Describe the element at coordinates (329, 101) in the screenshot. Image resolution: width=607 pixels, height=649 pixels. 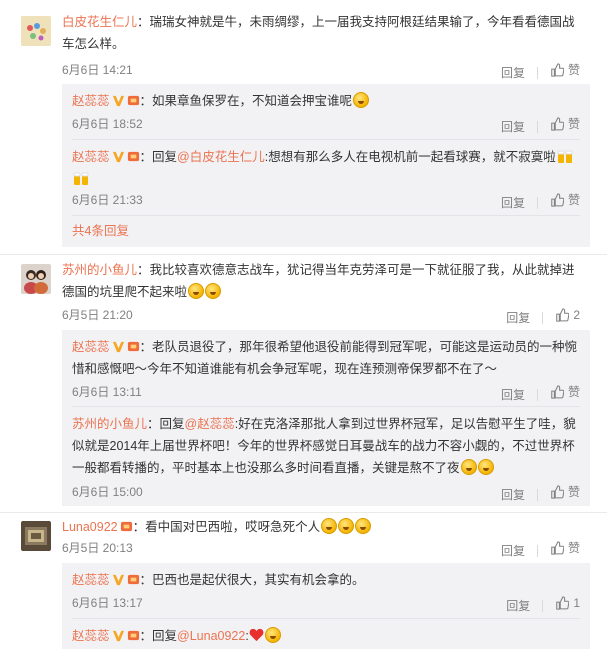
I see `reply-text: 赵蕊蕊 ：如果章鱼保罗在，不知道会押宝谁呢` at that location.